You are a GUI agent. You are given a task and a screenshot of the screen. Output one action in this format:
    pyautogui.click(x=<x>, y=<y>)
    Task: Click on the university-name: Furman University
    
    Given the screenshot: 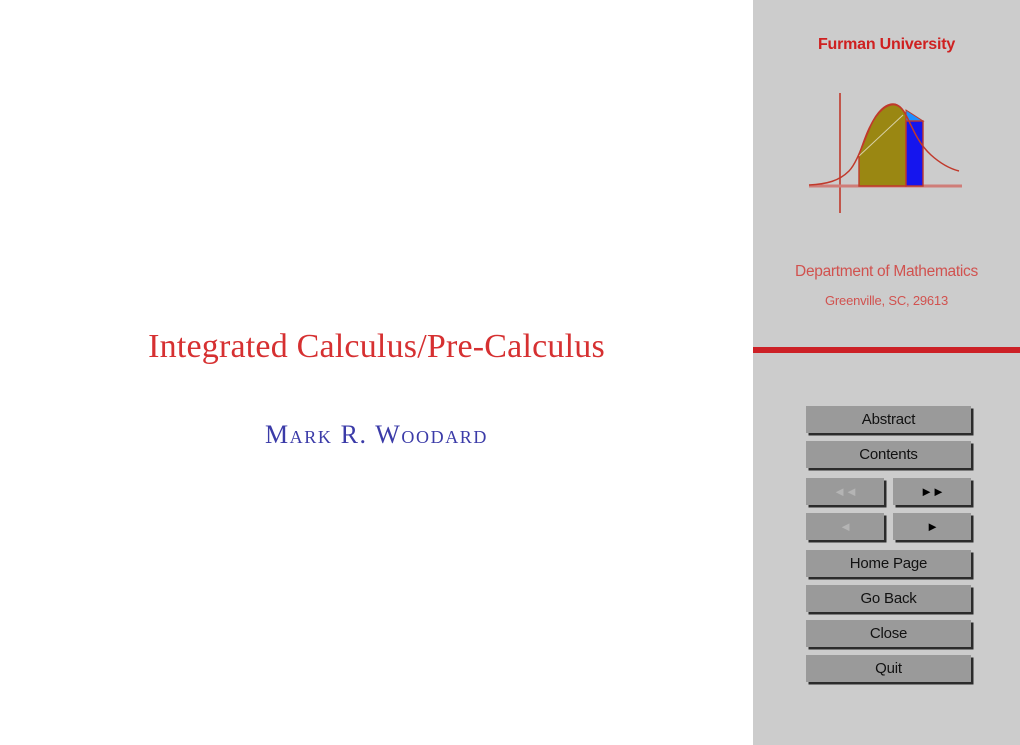 What is the action you would take?
    pyautogui.click(x=886, y=44)
    